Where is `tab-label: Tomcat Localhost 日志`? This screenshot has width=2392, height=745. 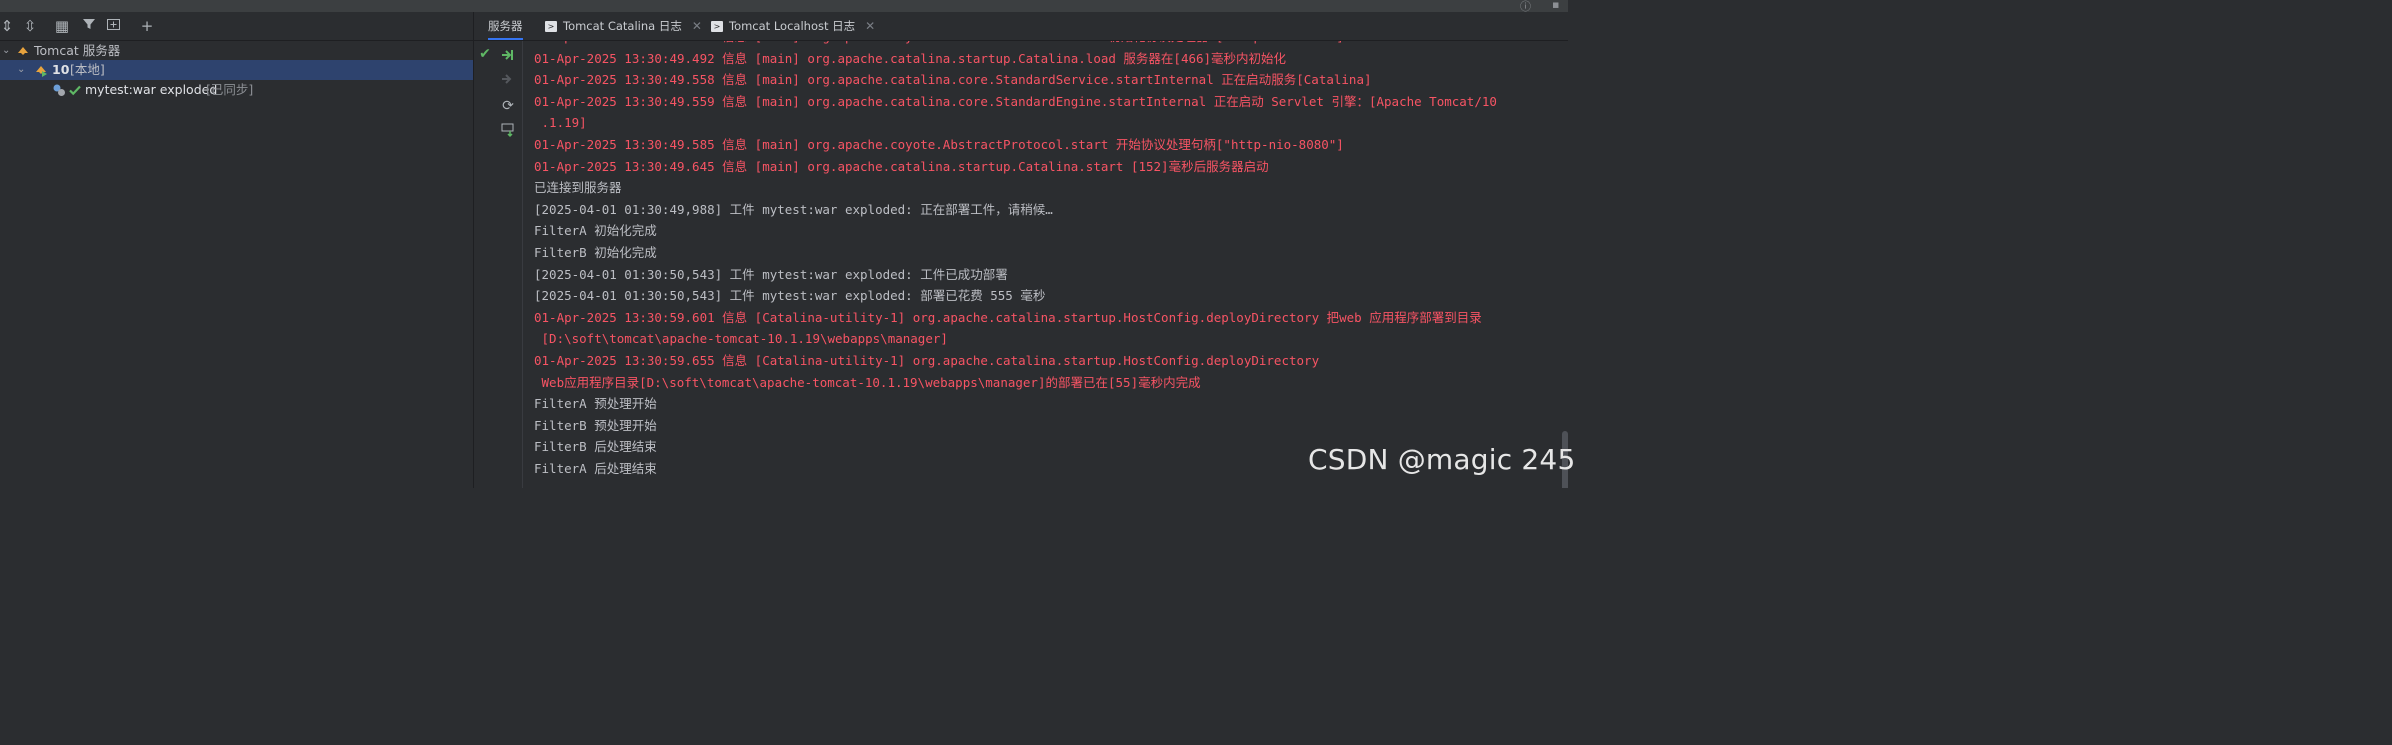
tab-label: Tomcat Localhost 日志 is located at coordinates (792, 26).